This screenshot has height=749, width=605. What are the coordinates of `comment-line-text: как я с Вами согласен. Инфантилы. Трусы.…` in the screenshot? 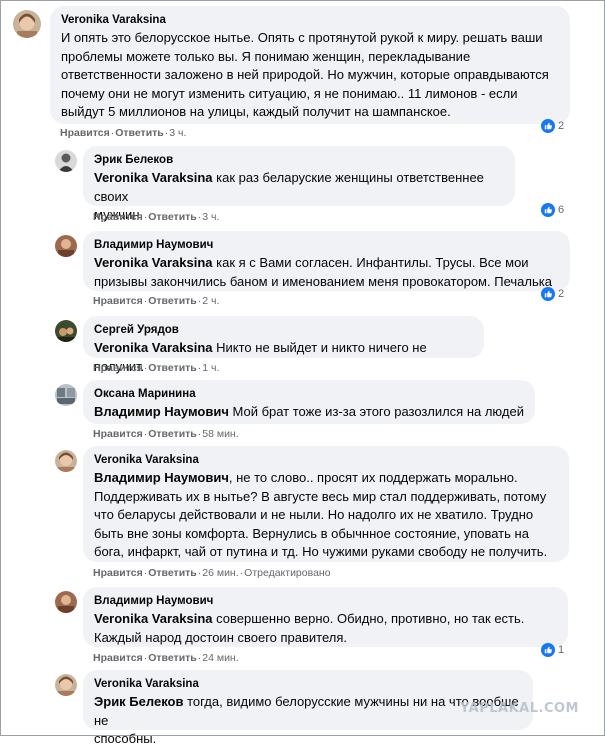 It's located at (370, 262).